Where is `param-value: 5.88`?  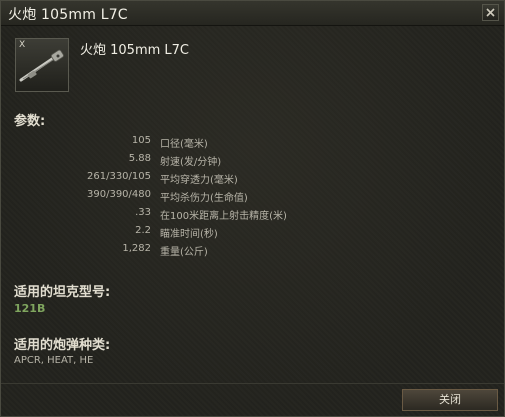 param-value: 5.88 is located at coordinates (139, 158).